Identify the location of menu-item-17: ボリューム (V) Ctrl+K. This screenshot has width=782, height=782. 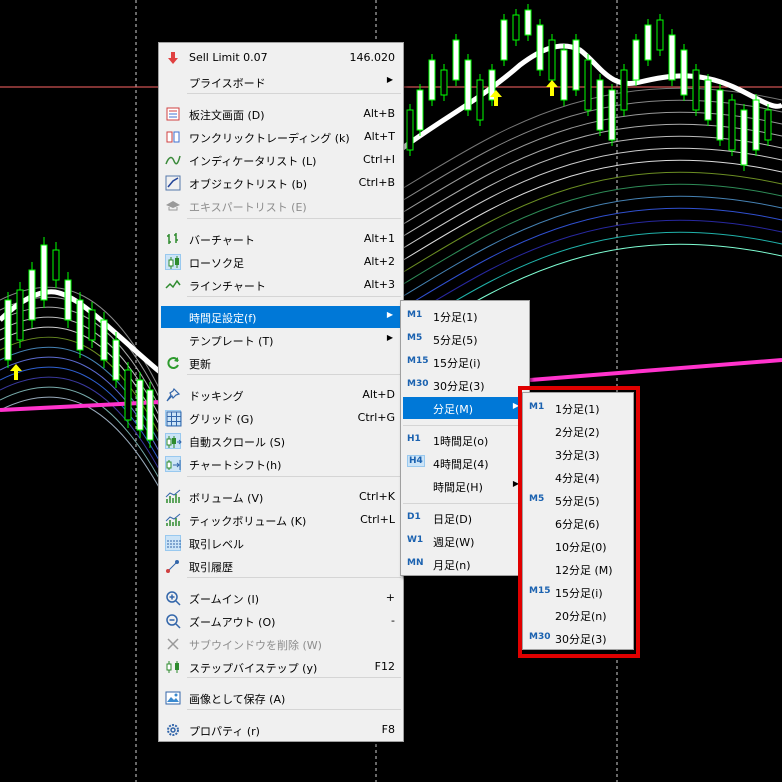
(281, 497).